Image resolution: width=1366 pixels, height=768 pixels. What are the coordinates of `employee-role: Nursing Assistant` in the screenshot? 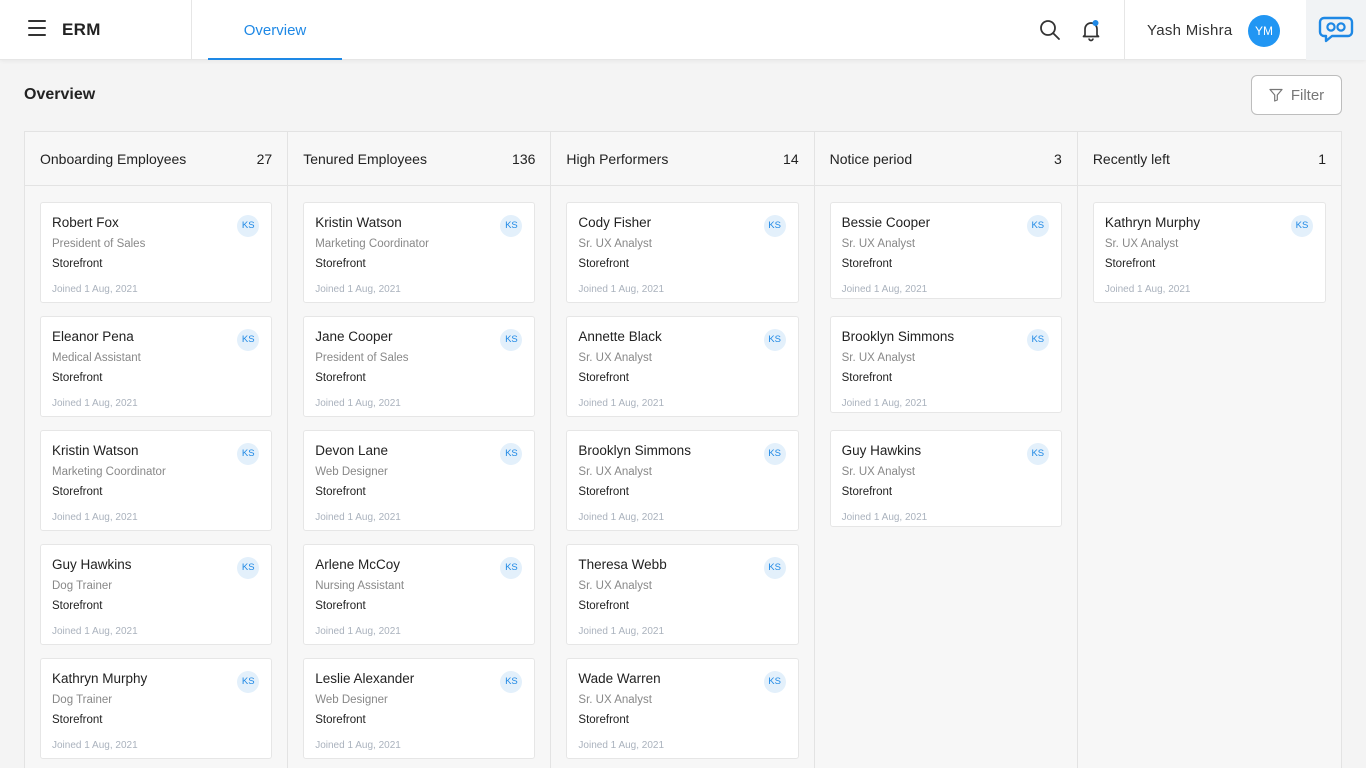 It's located at (360, 586).